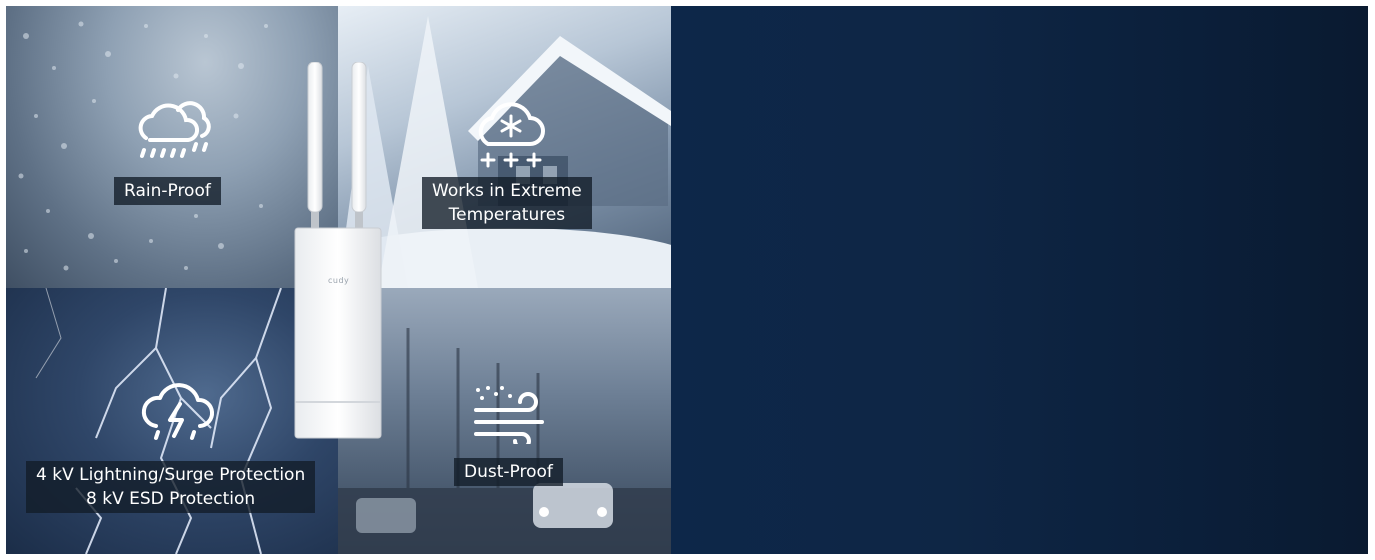  Describe the element at coordinates (507, 215) in the screenshot. I see `extreme-temperature-line2: Temperatures` at that location.